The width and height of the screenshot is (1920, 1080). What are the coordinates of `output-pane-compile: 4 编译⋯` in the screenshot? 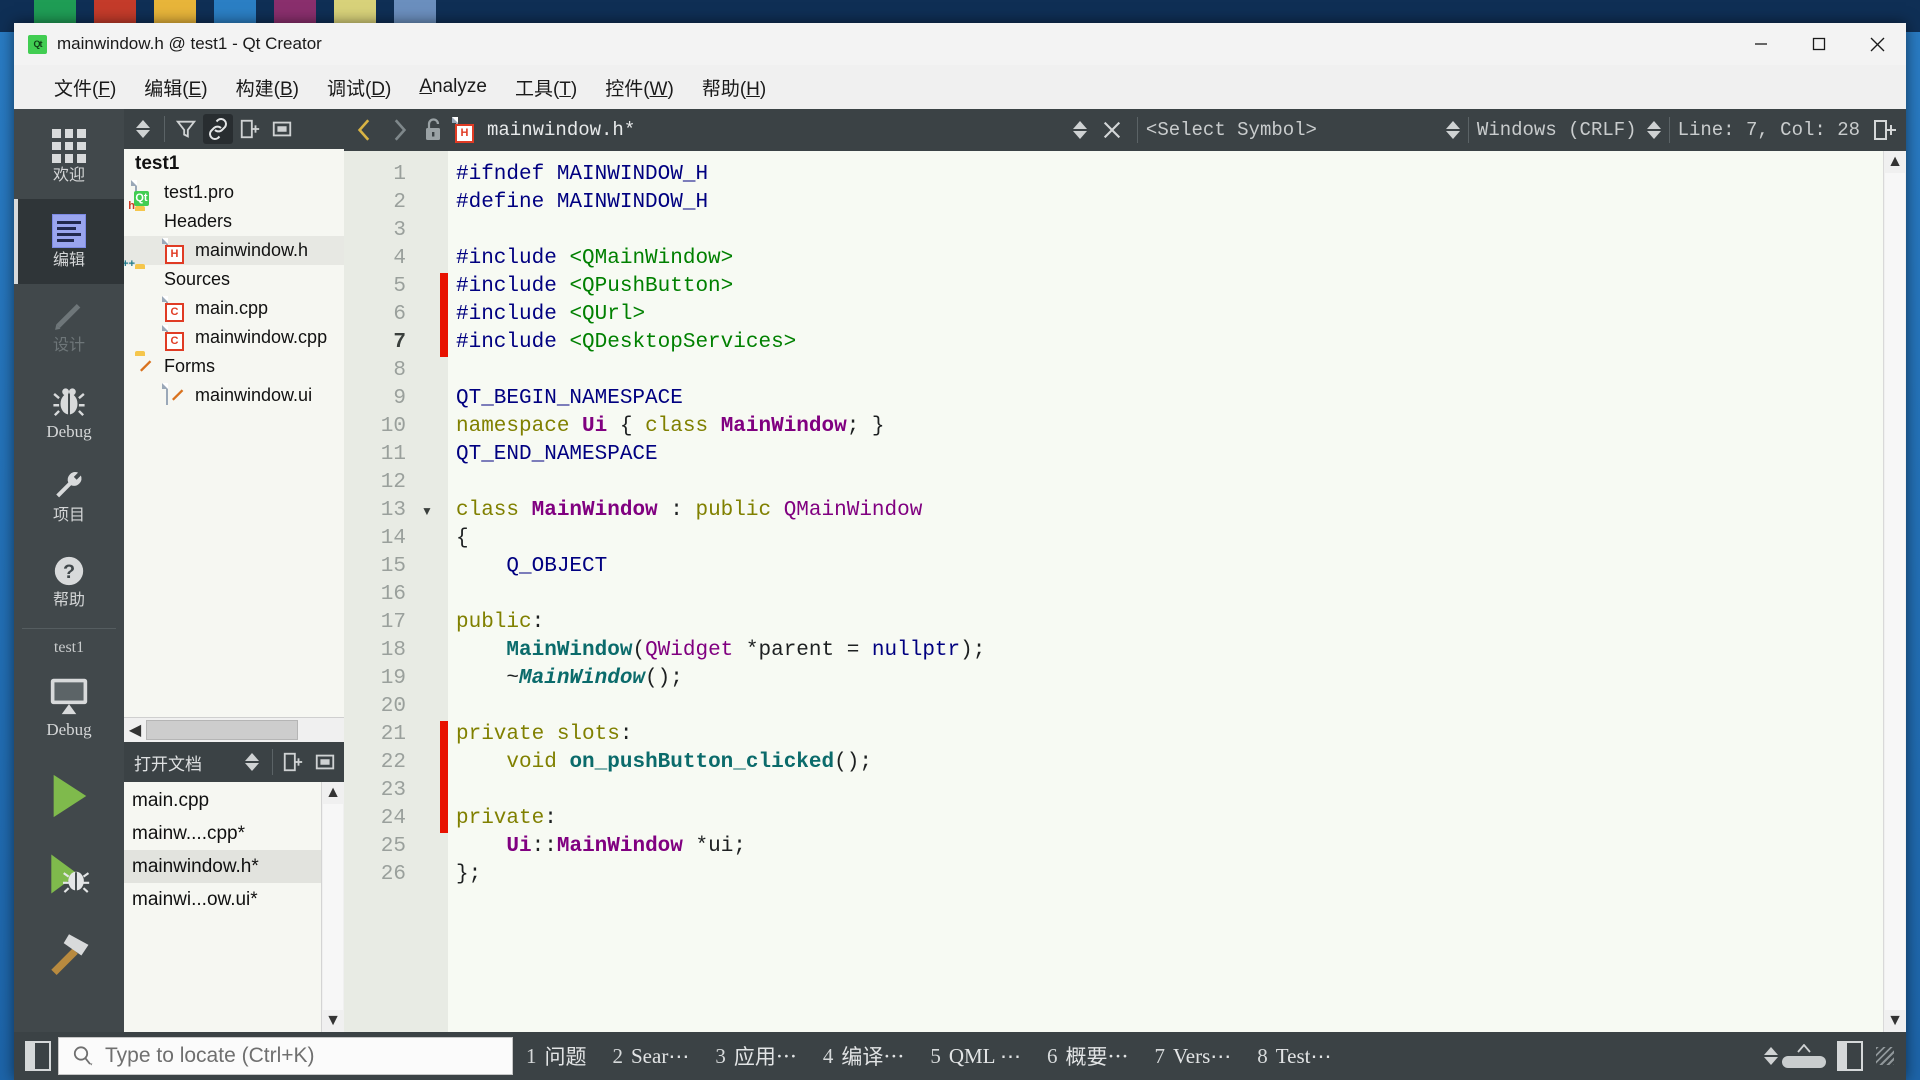 It's located at (864, 1056).